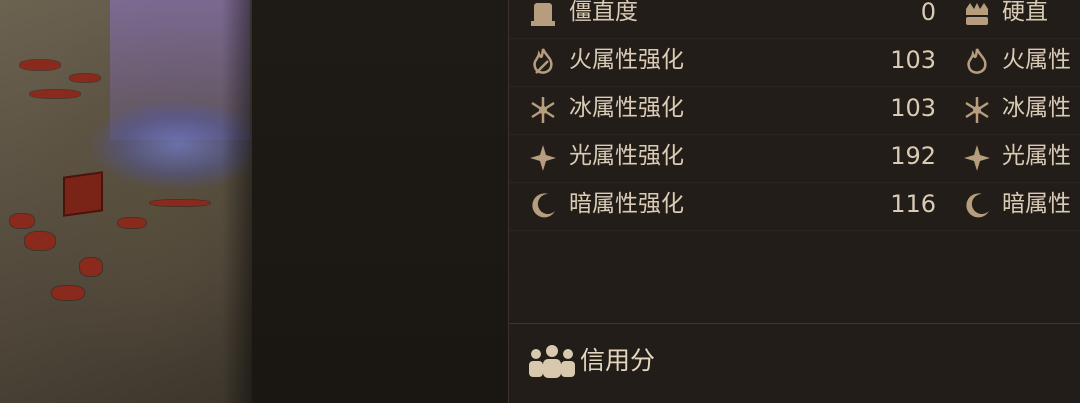 This screenshot has width=1080, height=403. What do you see at coordinates (794, 206) in the screenshot?
I see `stat-row-dark: 暗属性强化 116 暗属性` at bounding box center [794, 206].